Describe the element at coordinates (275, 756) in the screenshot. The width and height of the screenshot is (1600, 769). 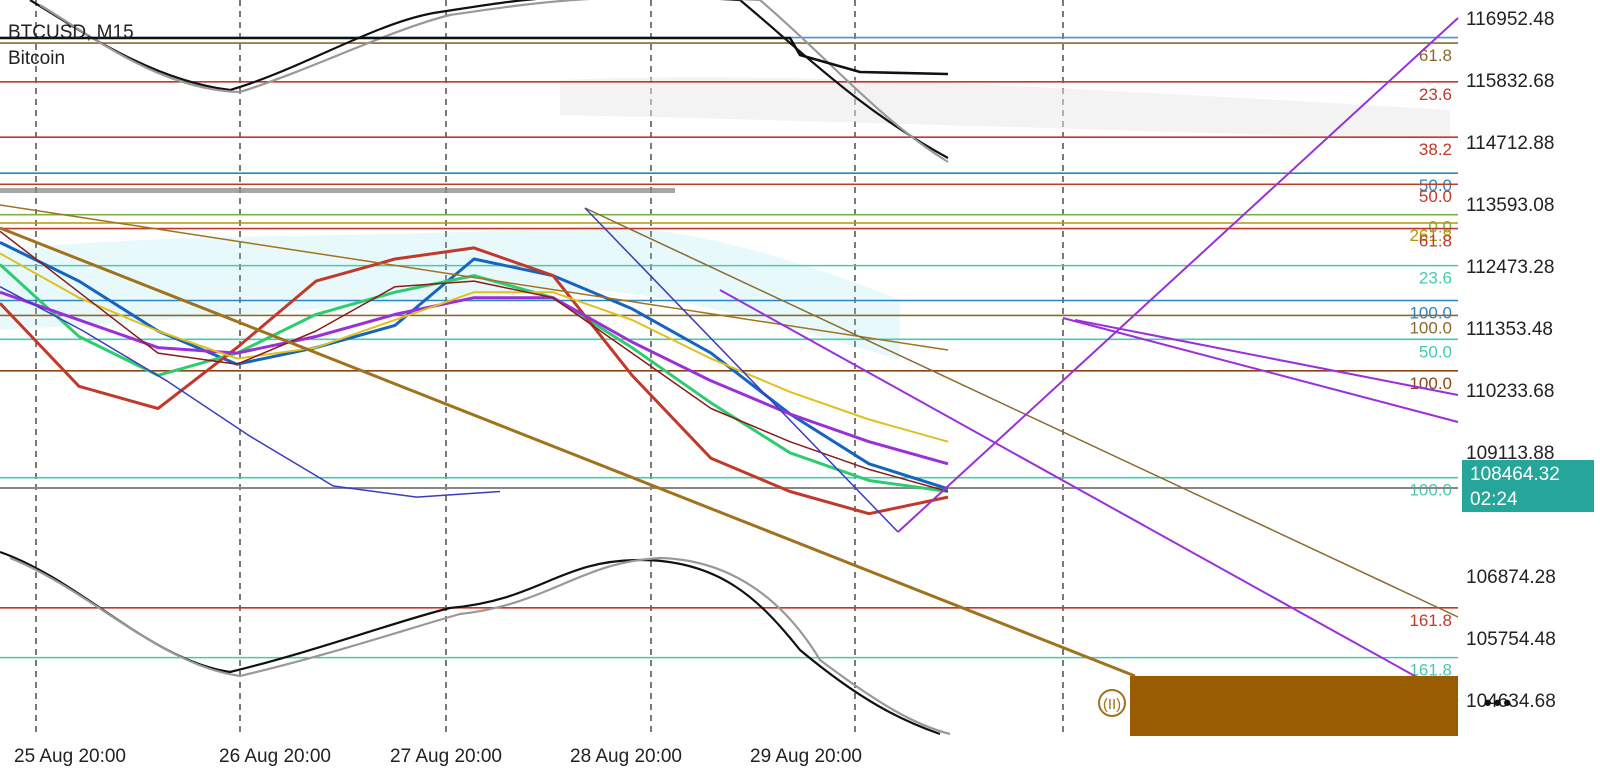
I see `x-tick-label: 26 Aug 20:00` at that location.